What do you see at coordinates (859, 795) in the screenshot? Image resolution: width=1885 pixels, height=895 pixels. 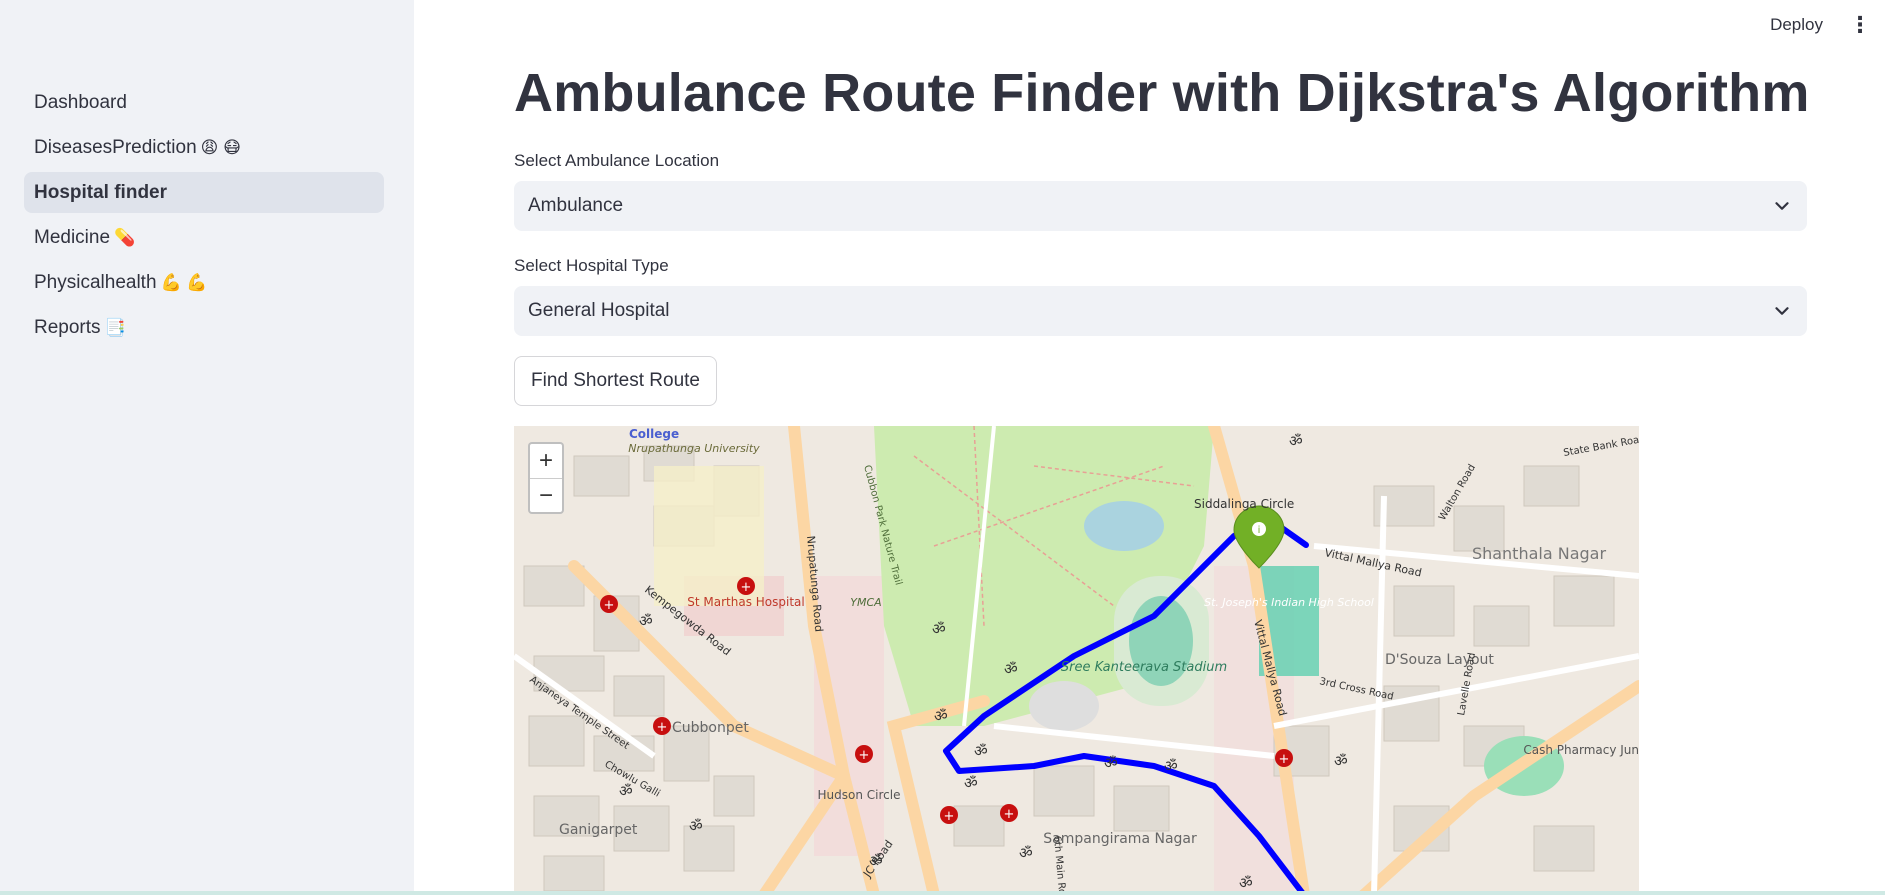 I see `map-label-hudson-circle: Hudson Circle` at bounding box center [859, 795].